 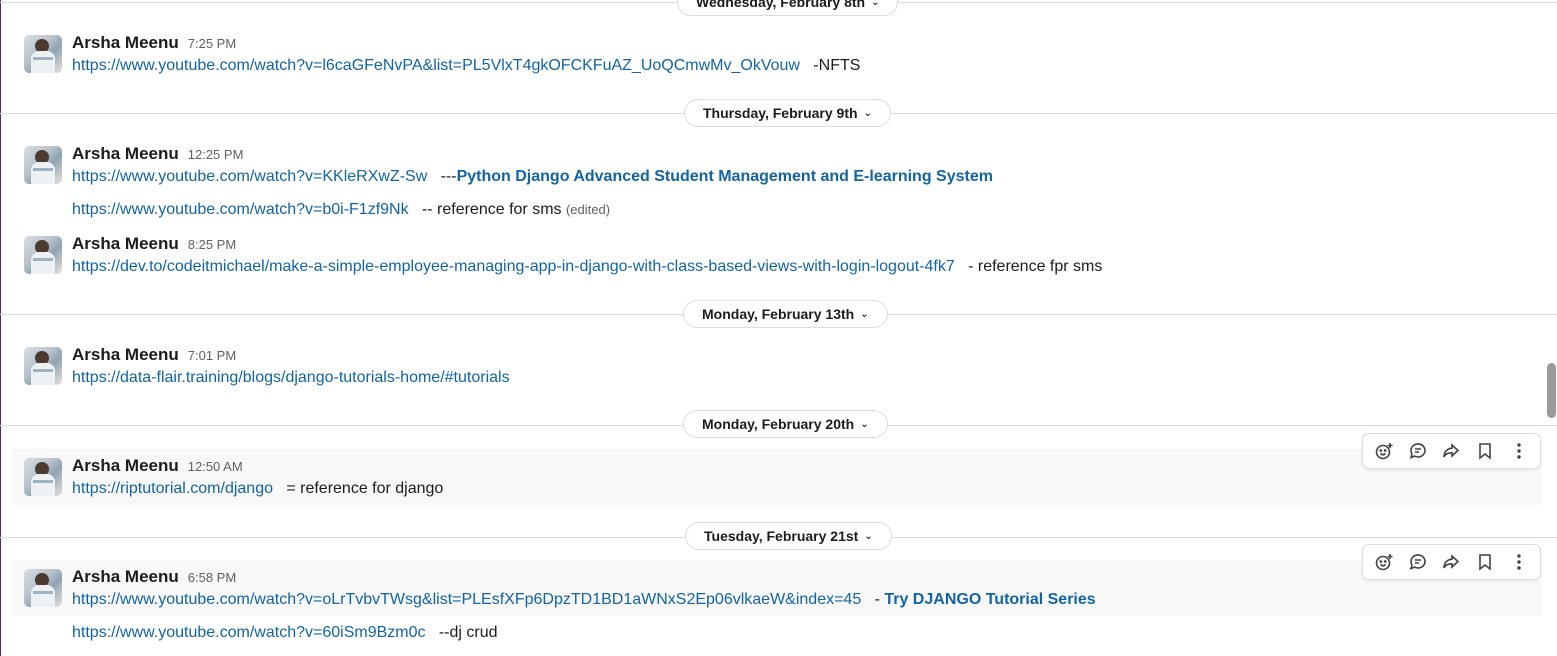 What do you see at coordinates (442, 176) in the screenshot?
I see `message-text: ---` at bounding box center [442, 176].